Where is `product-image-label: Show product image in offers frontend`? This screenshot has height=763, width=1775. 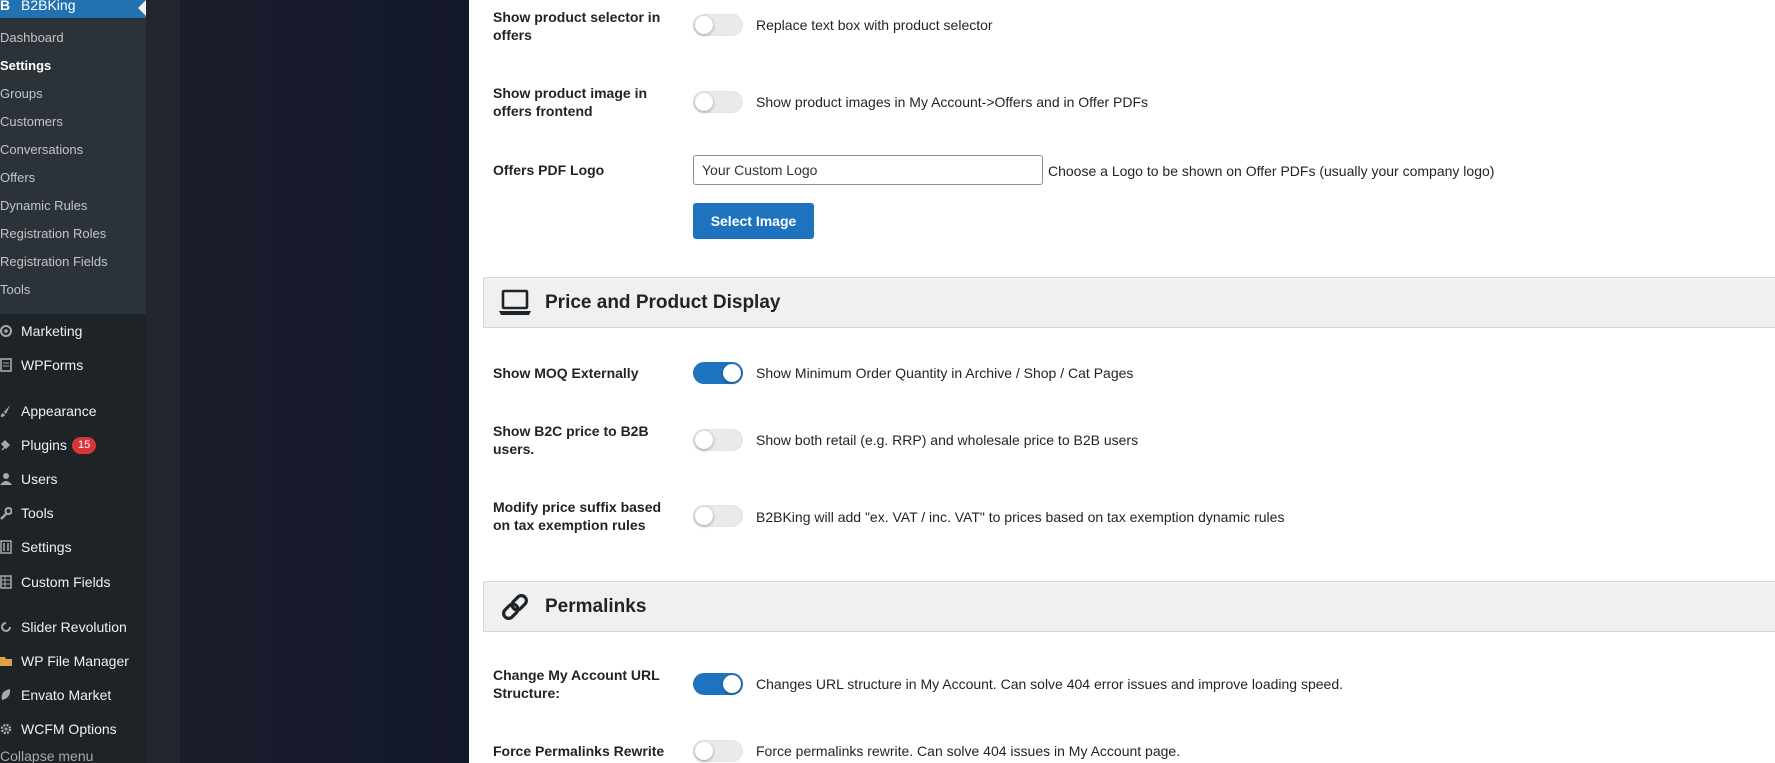 product-image-label: Show product image in offers frontend is located at coordinates (570, 102).